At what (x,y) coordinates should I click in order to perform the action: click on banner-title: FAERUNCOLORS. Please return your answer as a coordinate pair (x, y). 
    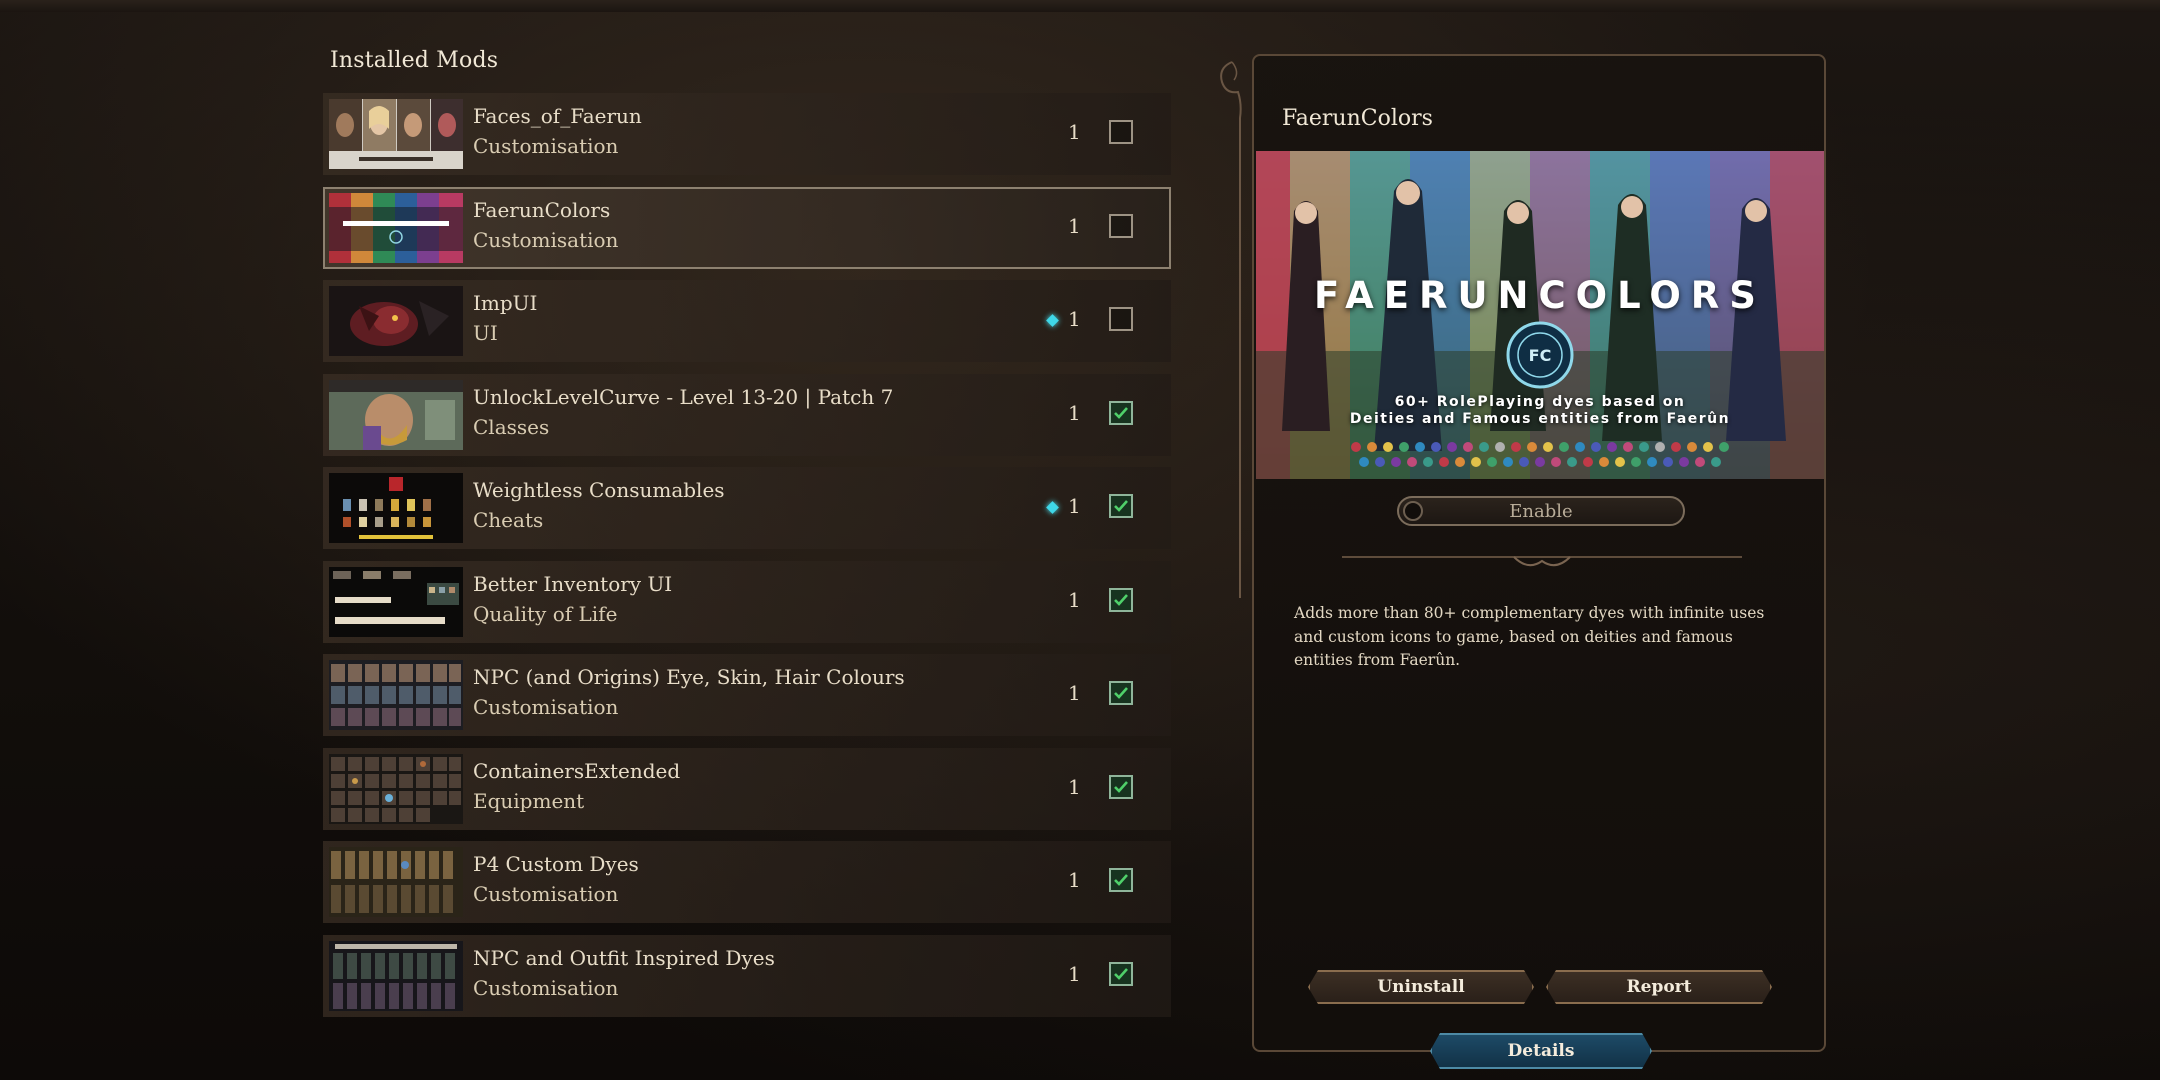
    Looking at the image, I should click on (1540, 295).